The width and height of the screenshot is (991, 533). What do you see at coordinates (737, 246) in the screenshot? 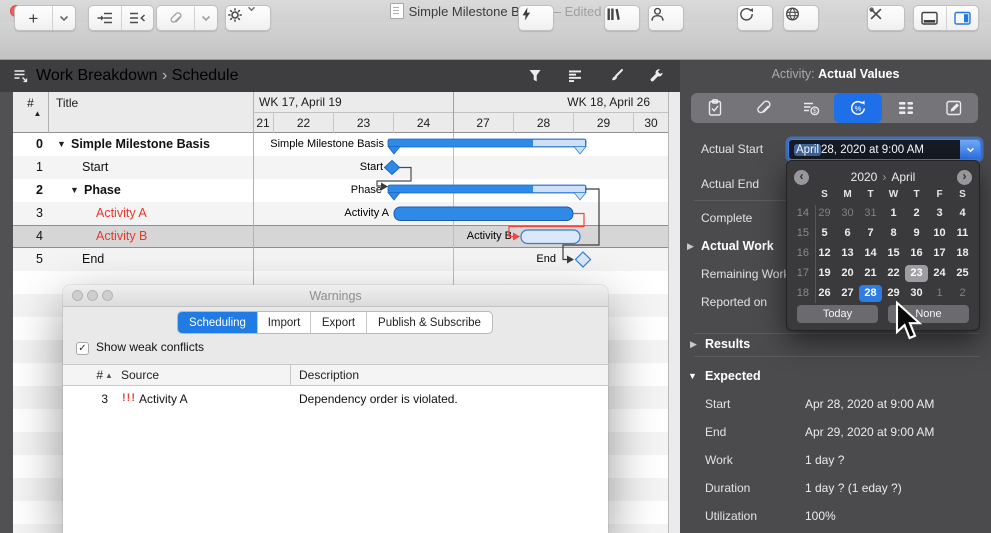
I see `actual-work-label: Actual Work` at bounding box center [737, 246].